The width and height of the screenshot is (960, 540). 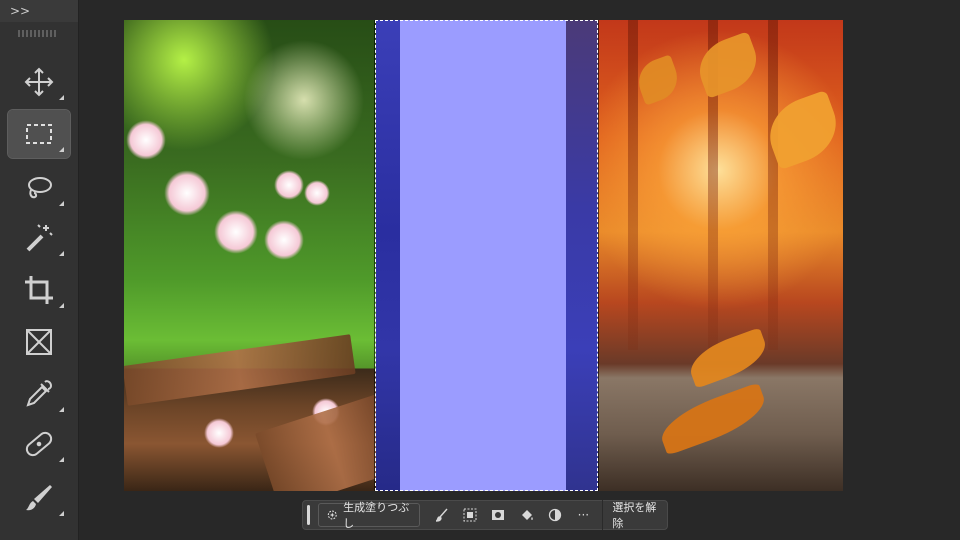 I want to click on generative-fill-icon, so click(x=332, y=515).